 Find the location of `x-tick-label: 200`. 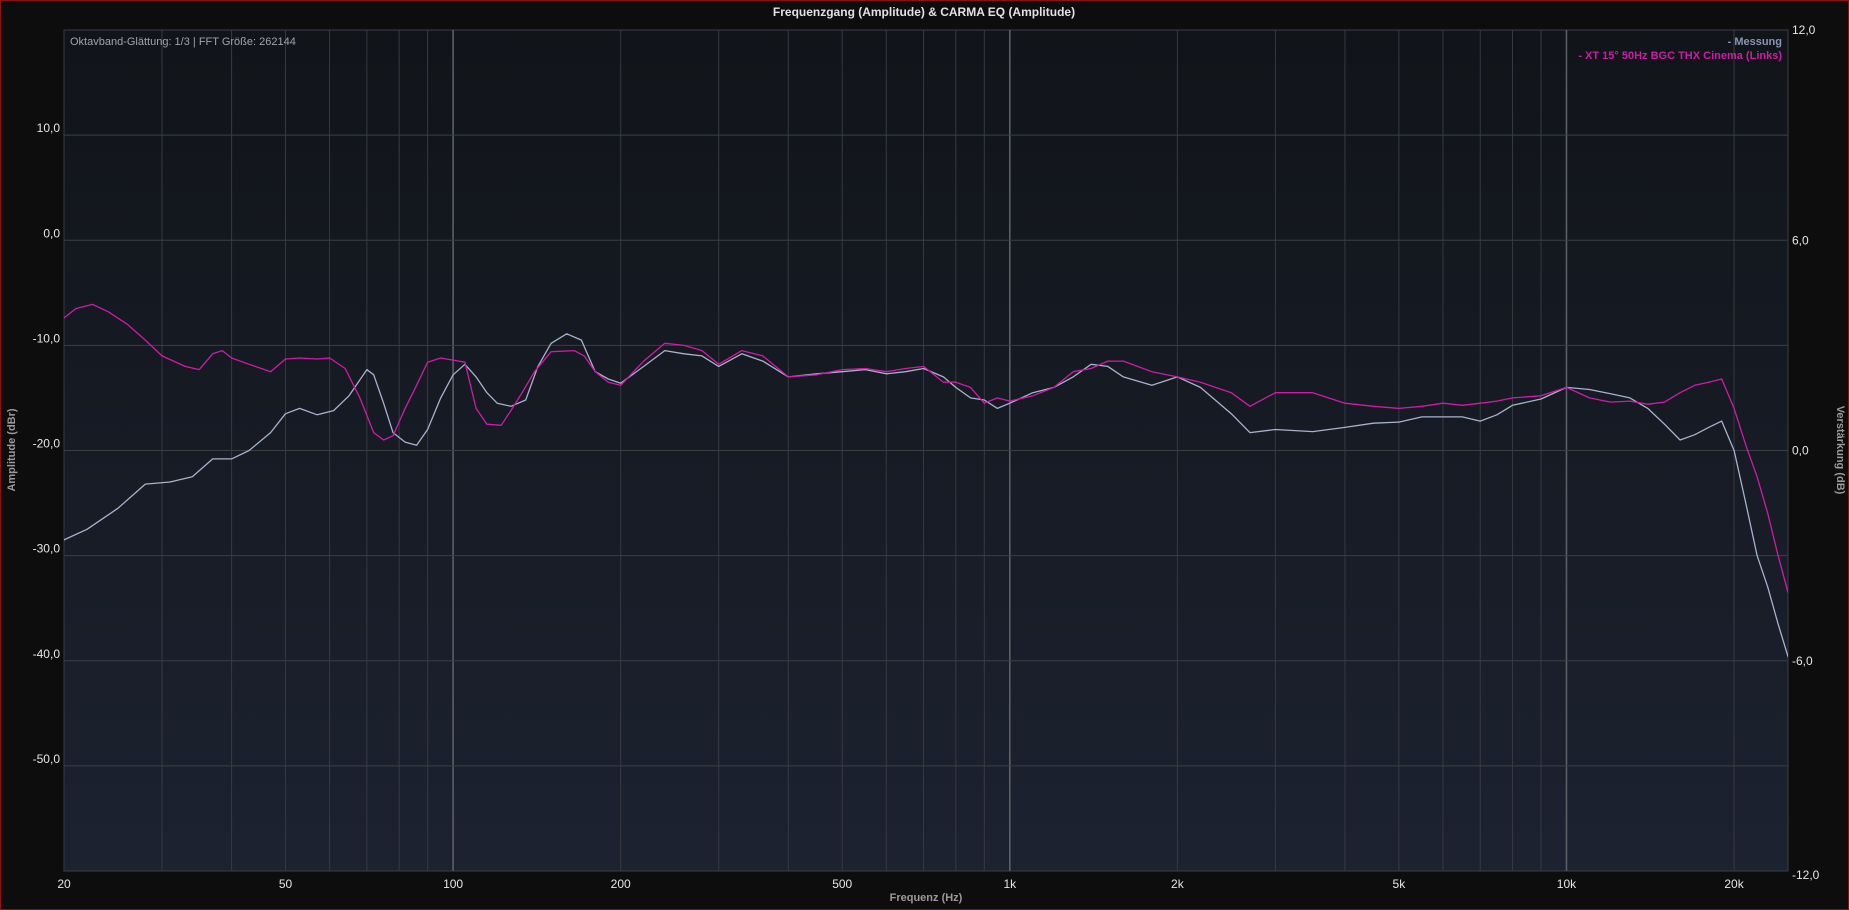

x-tick-label: 200 is located at coordinates (621, 884).